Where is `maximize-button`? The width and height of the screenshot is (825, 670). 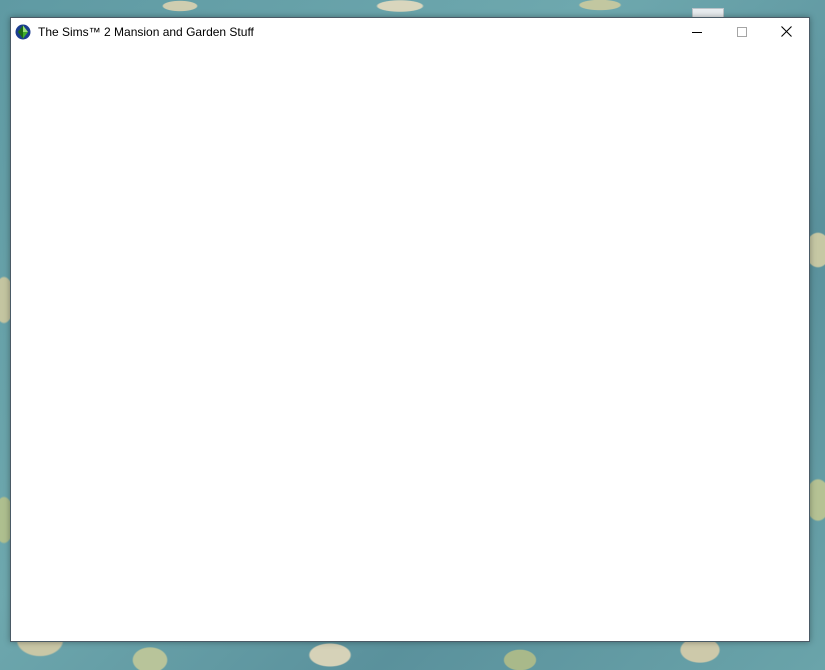 maximize-button is located at coordinates (741, 31).